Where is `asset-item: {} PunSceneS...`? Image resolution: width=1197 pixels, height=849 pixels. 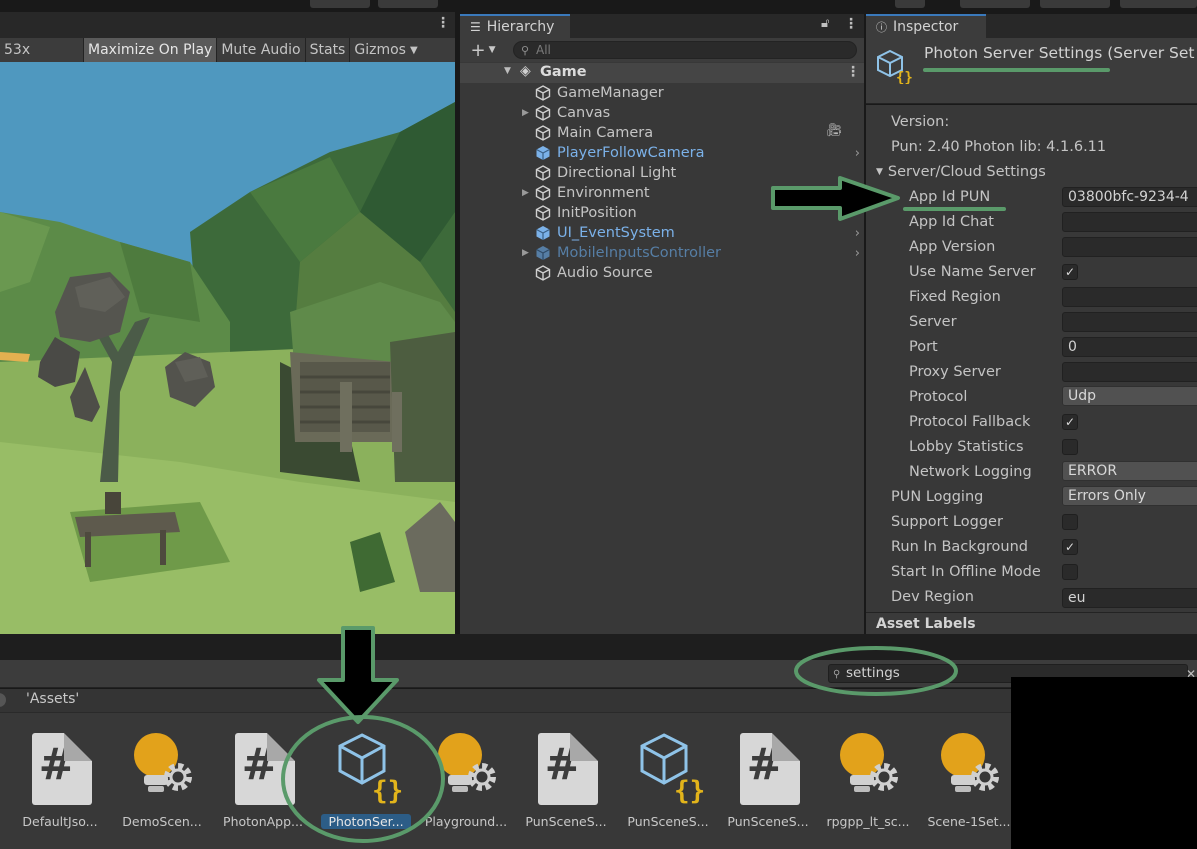 asset-item: {} PunSceneS... is located at coordinates (668, 782).